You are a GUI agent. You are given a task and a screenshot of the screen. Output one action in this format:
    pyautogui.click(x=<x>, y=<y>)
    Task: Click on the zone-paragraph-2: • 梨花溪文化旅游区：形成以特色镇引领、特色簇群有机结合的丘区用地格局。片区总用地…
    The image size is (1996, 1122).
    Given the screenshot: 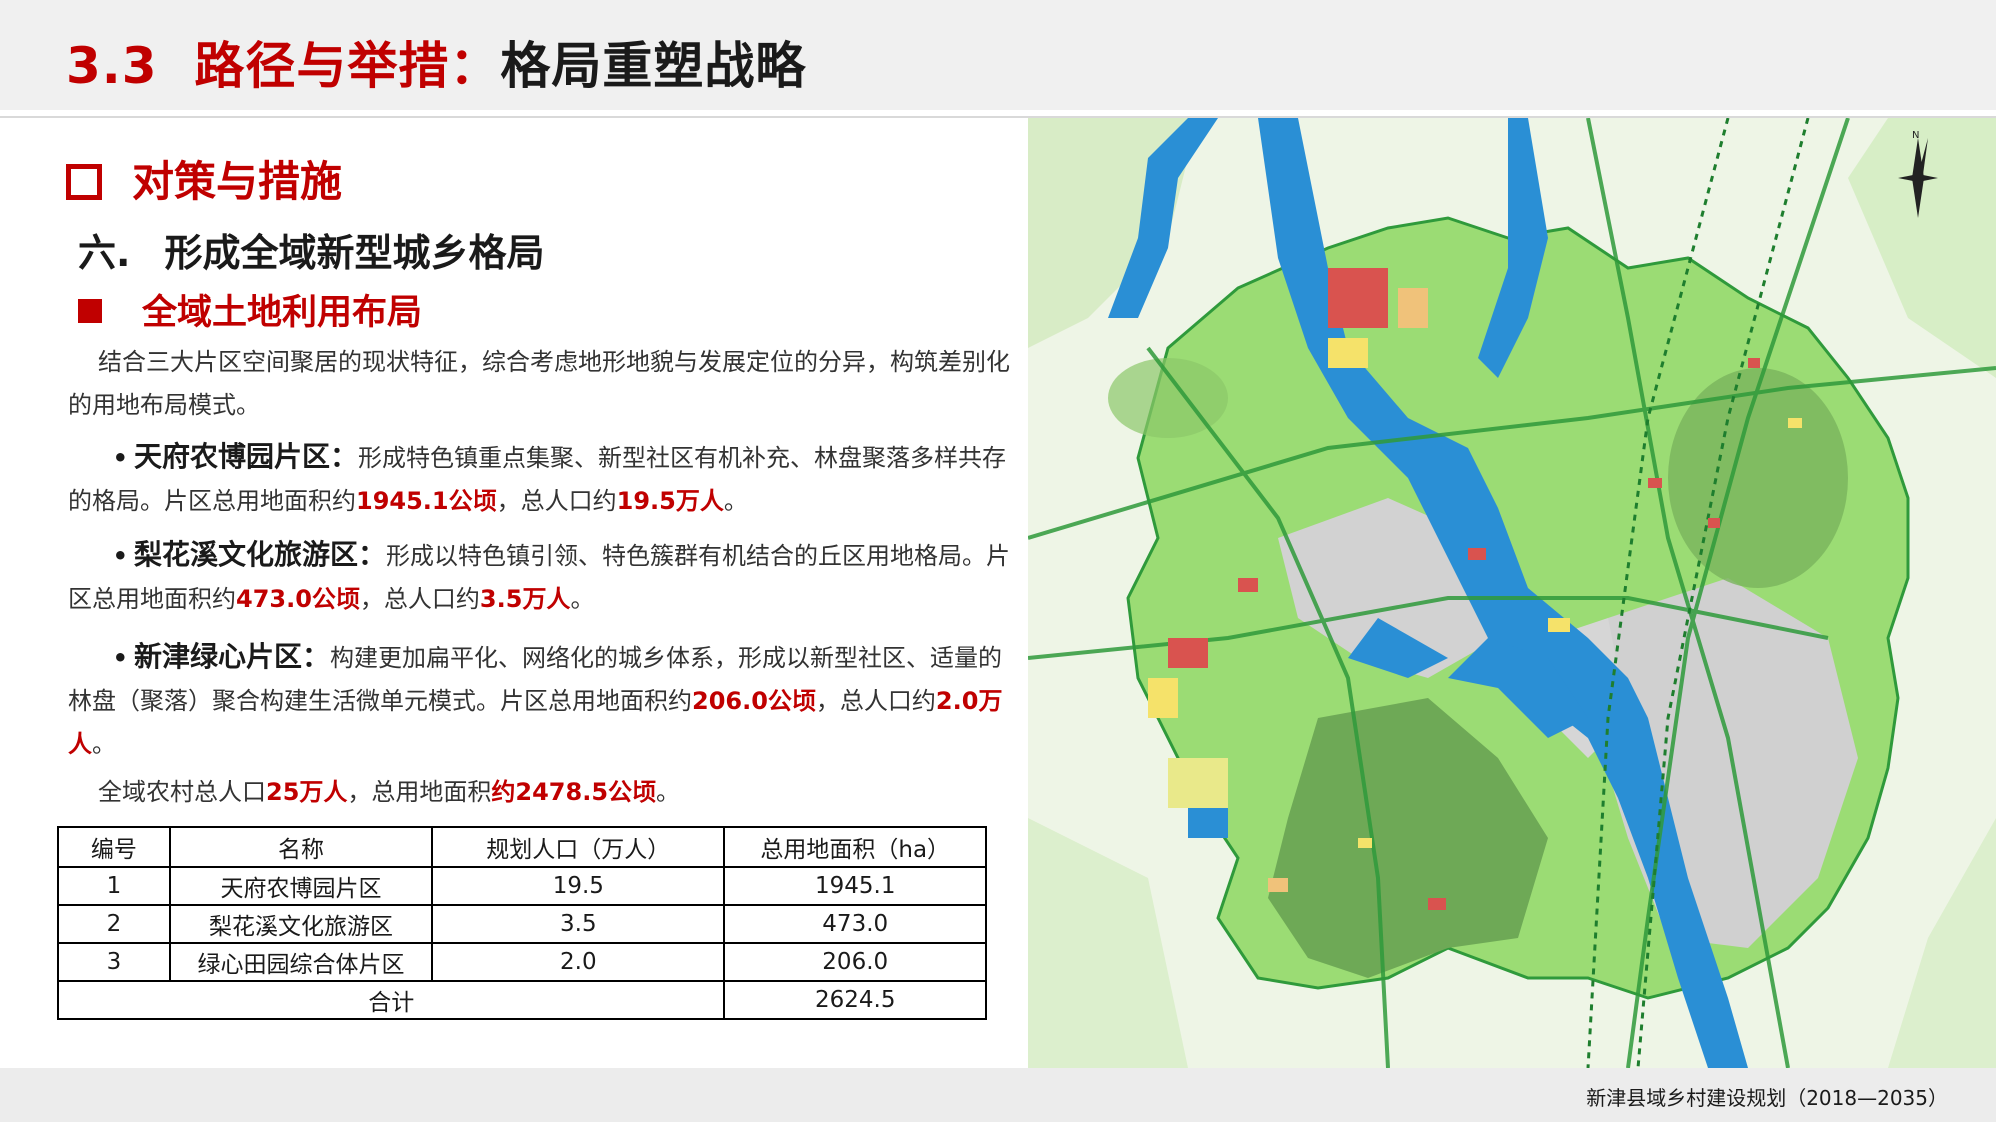 What is the action you would take?
    pyautogui.click(x=543, y=577)
    